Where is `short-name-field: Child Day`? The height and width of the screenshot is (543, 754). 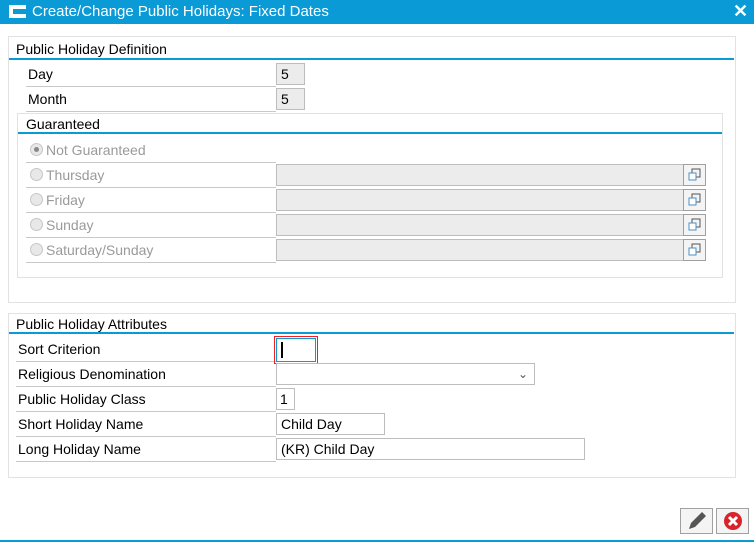 short-name-field: Child Day is located at coordinates (330, 424).